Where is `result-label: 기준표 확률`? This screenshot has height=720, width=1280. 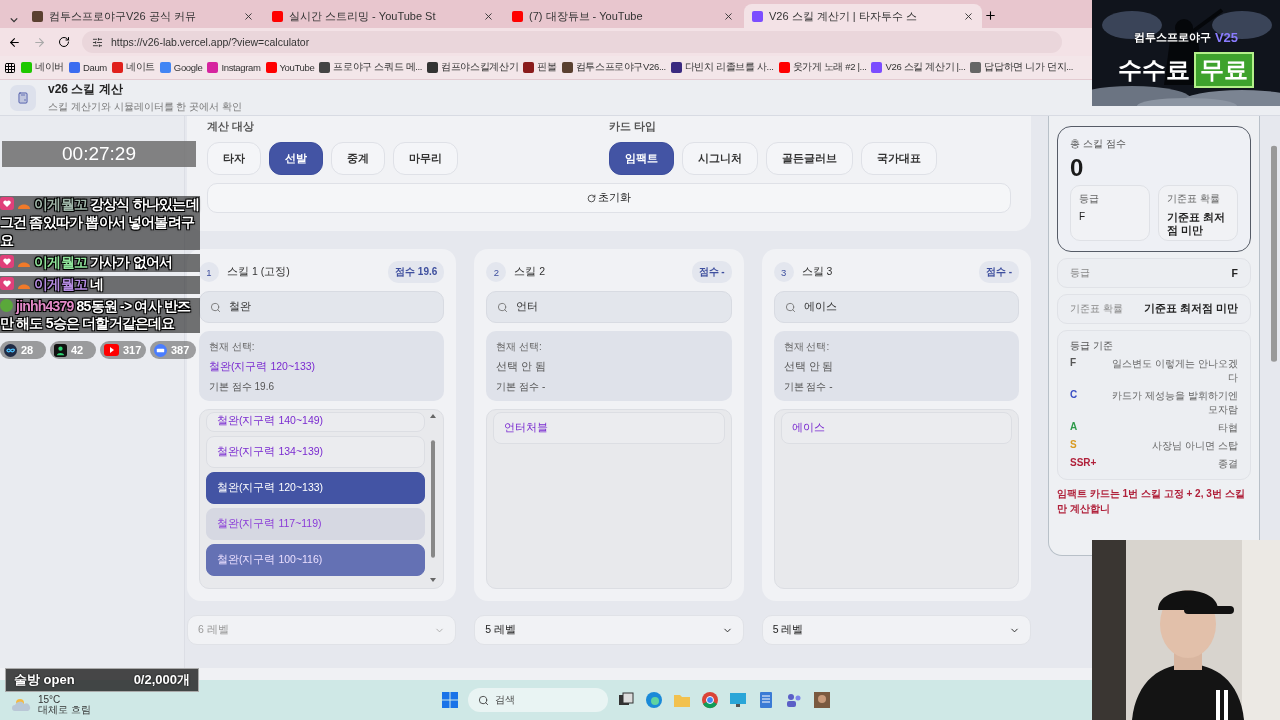
result-label: 기준표 확률 is located at coordinates (1096, 309).